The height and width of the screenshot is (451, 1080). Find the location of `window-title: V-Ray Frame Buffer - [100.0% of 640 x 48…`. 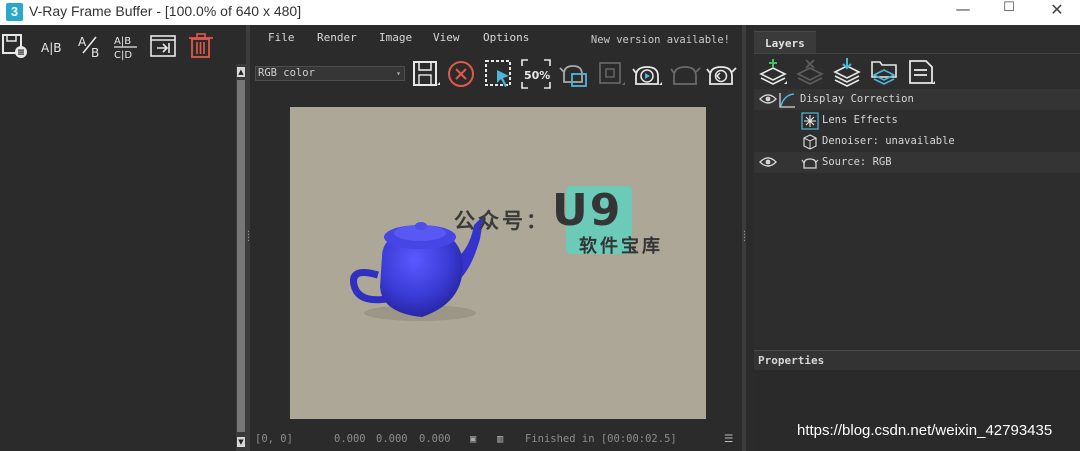

window-title: V-Ray Frame Buffer - [100.0% of 640 x 48… is located at coordinates (165, 11).